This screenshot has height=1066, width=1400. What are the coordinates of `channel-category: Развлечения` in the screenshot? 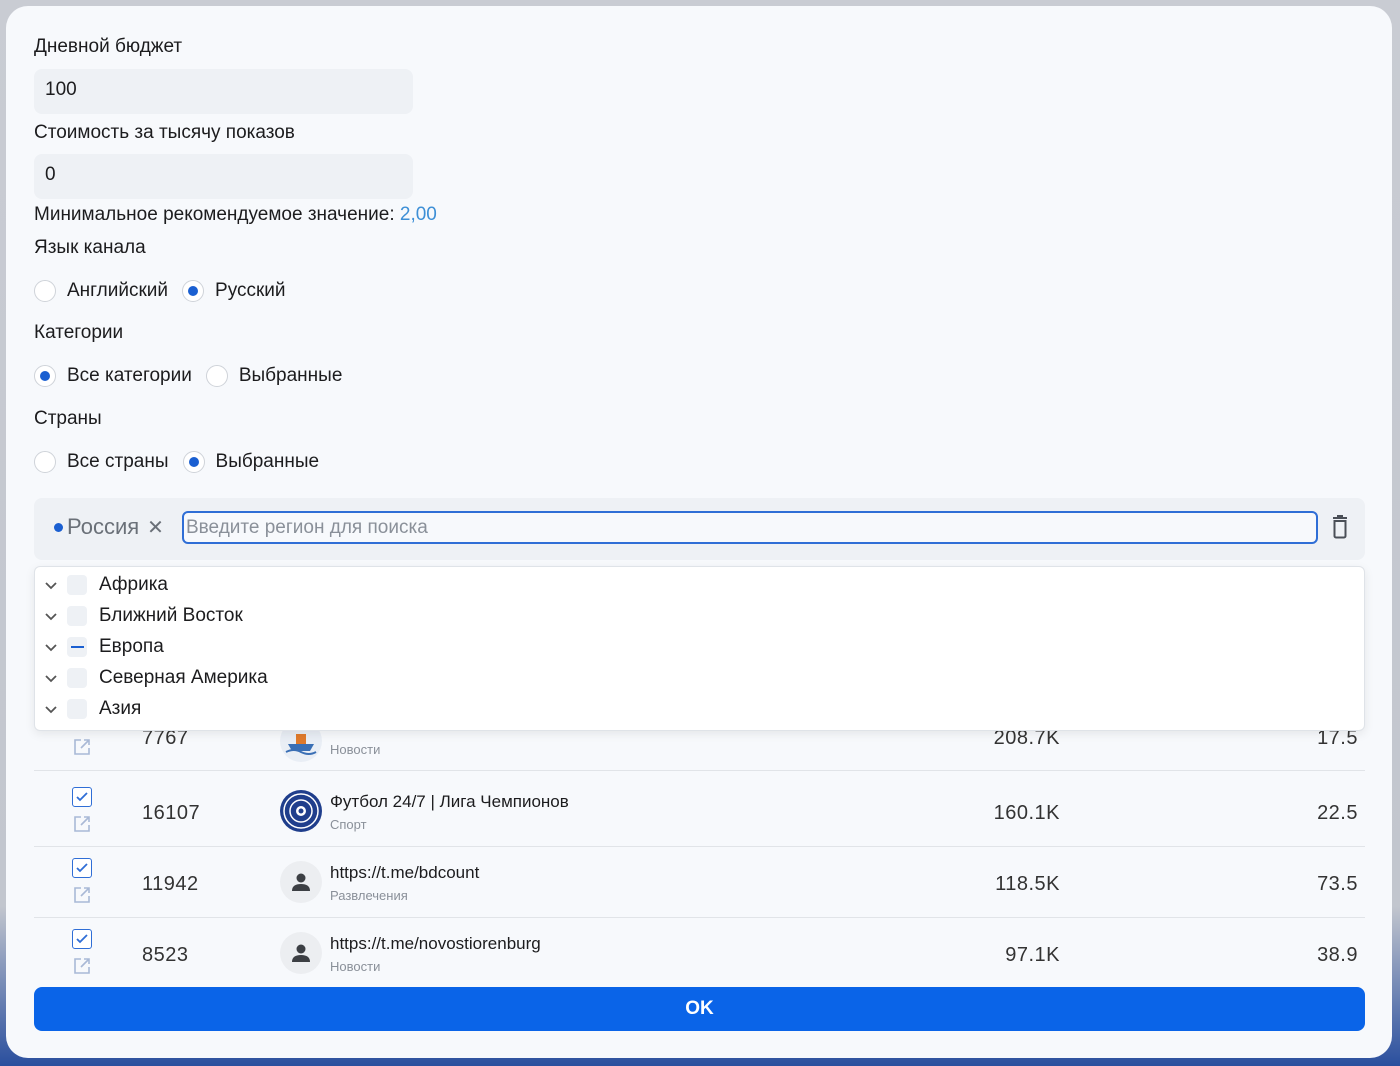 It's located at (369, 895).